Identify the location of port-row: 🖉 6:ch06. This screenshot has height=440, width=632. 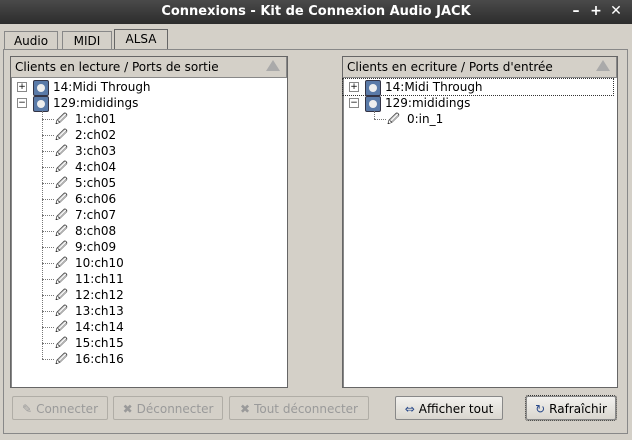
(146, 199).